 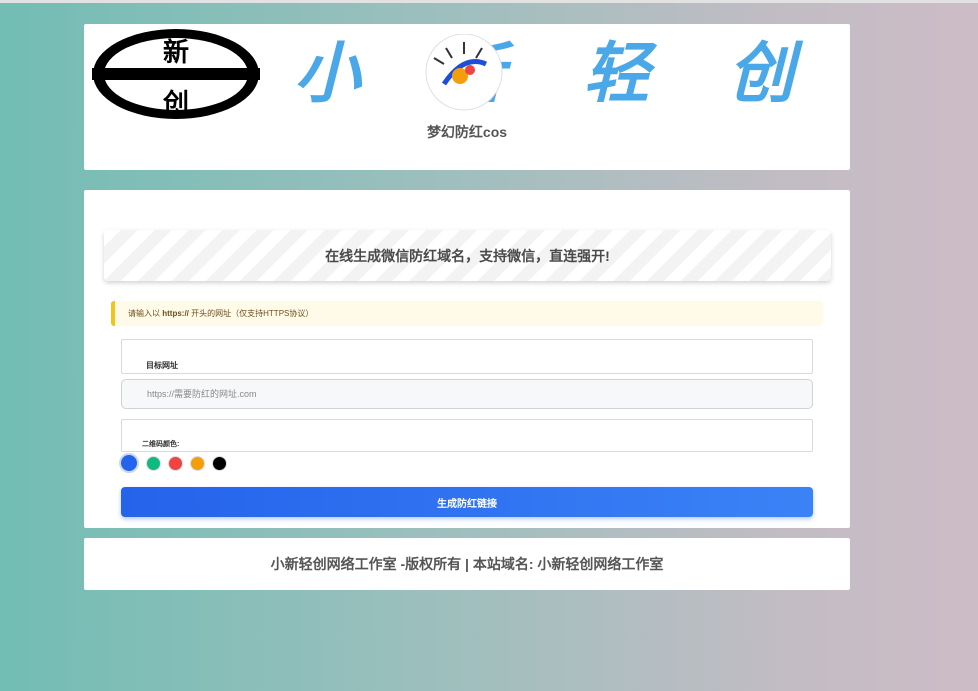 I want to click on color-swatch-red, so click(x=175, y=463).